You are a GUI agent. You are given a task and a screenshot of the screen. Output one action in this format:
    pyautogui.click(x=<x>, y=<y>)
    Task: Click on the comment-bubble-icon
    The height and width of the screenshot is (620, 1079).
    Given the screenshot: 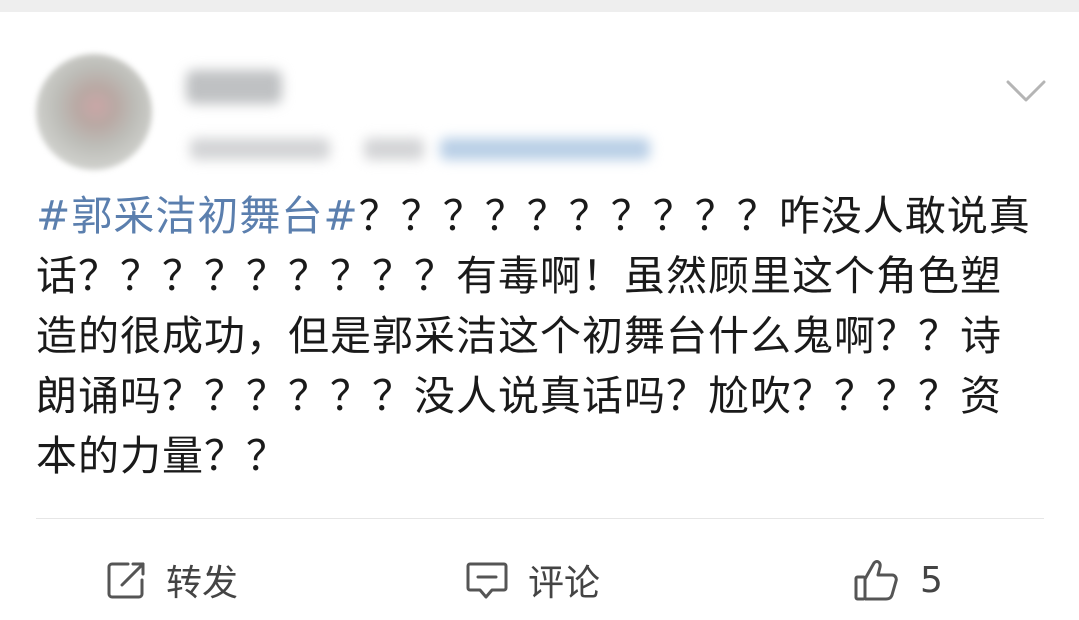 What is the action you would take?
    pyautogui.click(x=487, y=580)
    